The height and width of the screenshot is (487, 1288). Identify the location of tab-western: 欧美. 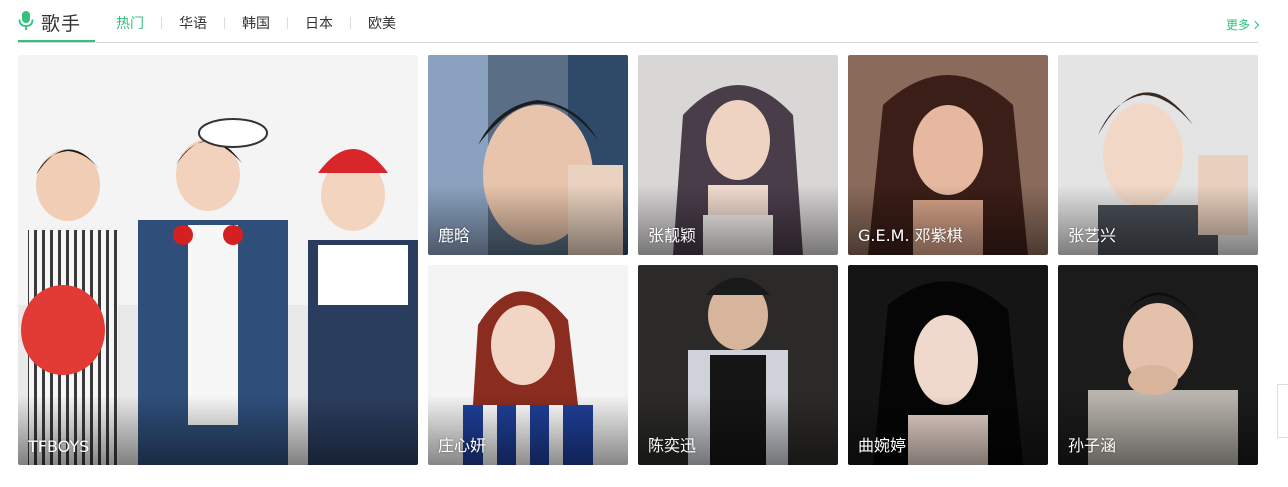
(382, 23).